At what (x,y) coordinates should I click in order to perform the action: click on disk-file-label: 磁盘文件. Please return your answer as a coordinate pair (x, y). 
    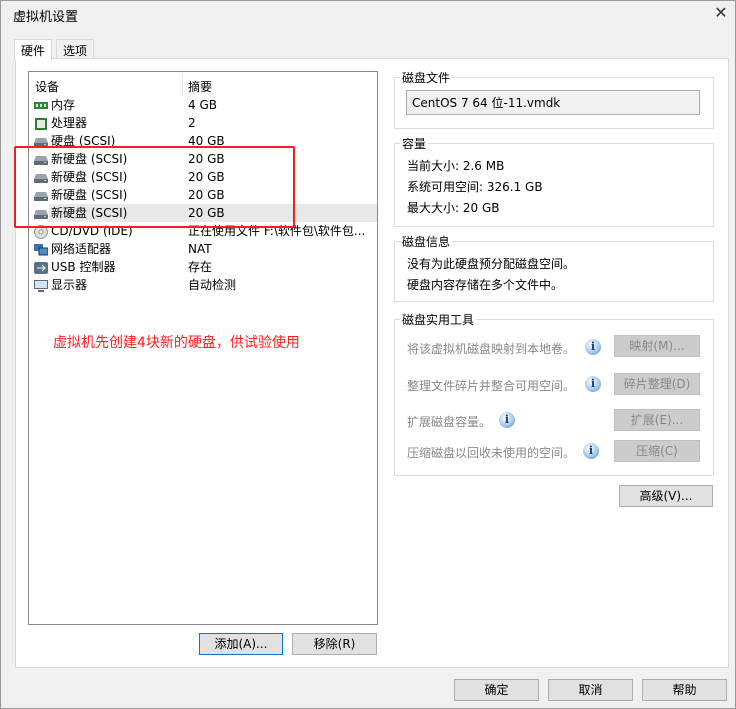
    Looking at the image, I should click on (426, 77).